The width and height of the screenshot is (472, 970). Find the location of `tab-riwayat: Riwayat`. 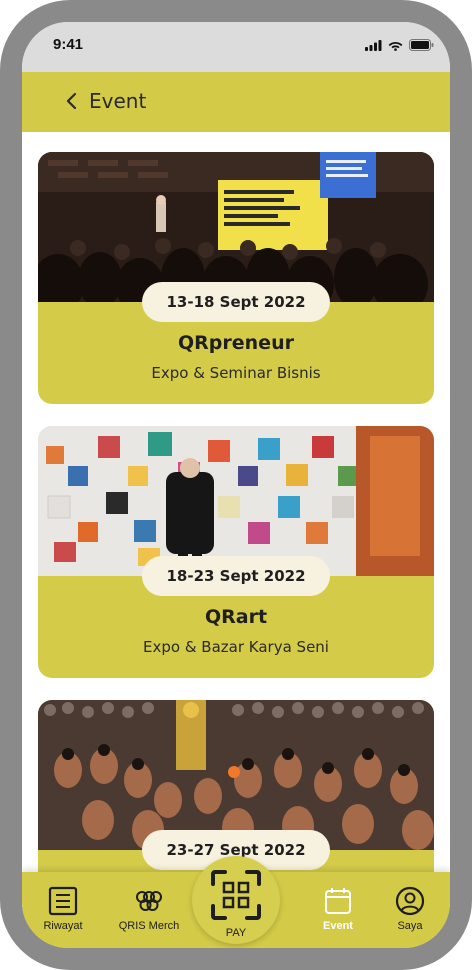

tab-riwayat: Riwayat is located at coordinates (63, 909).